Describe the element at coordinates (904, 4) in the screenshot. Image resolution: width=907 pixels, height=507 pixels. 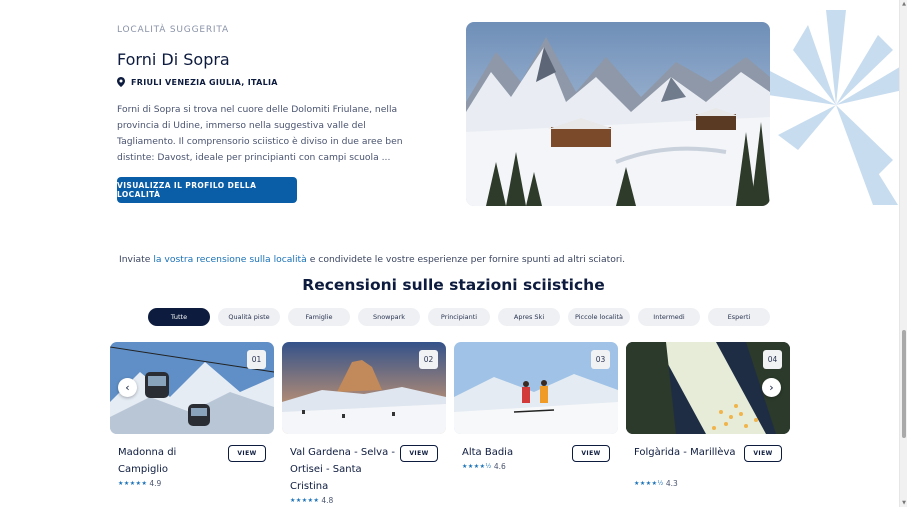
I see `scroll-up-icon: ▲` at that location.